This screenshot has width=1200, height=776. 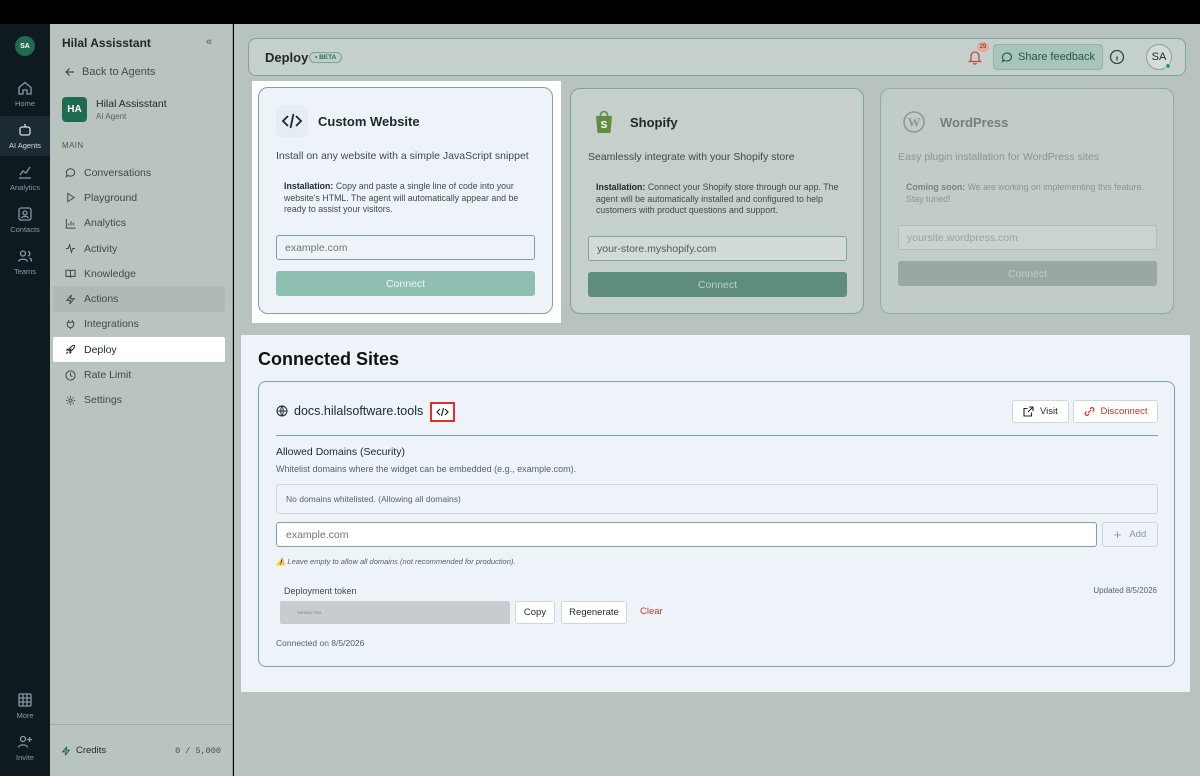 I want to click on divider, so click(x=717, y=435).